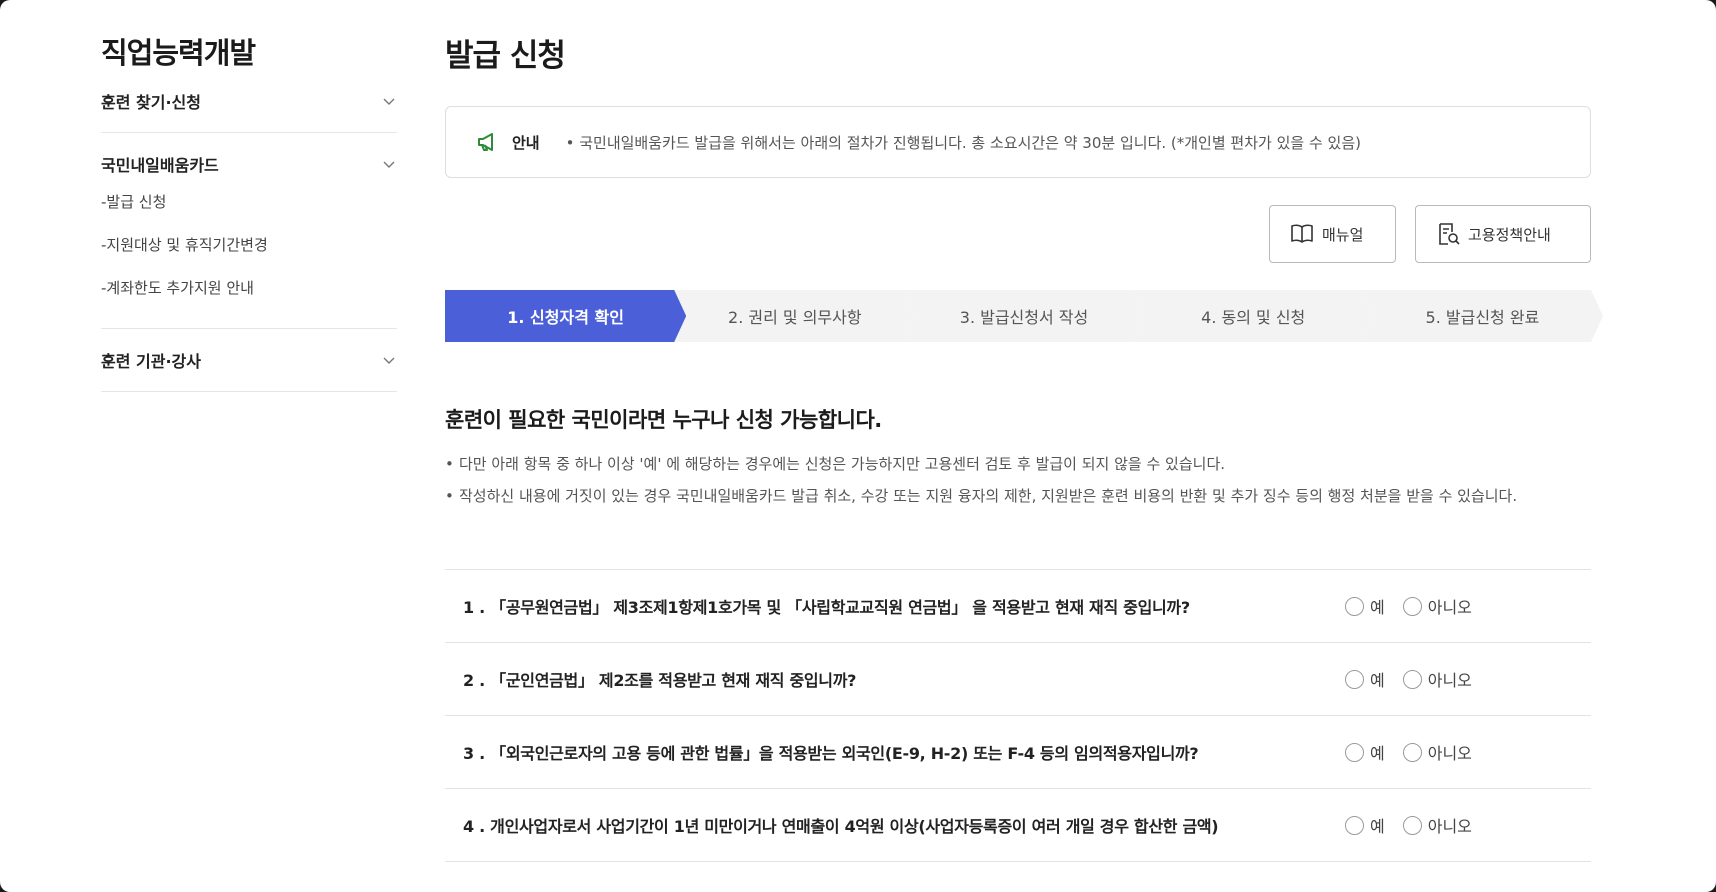 This screenshot has height=892, width=1716. Describe the element at coordinates (794, 316) in the screenshot. I see `step-2: 2. 권리 및 의무사항` at that location.